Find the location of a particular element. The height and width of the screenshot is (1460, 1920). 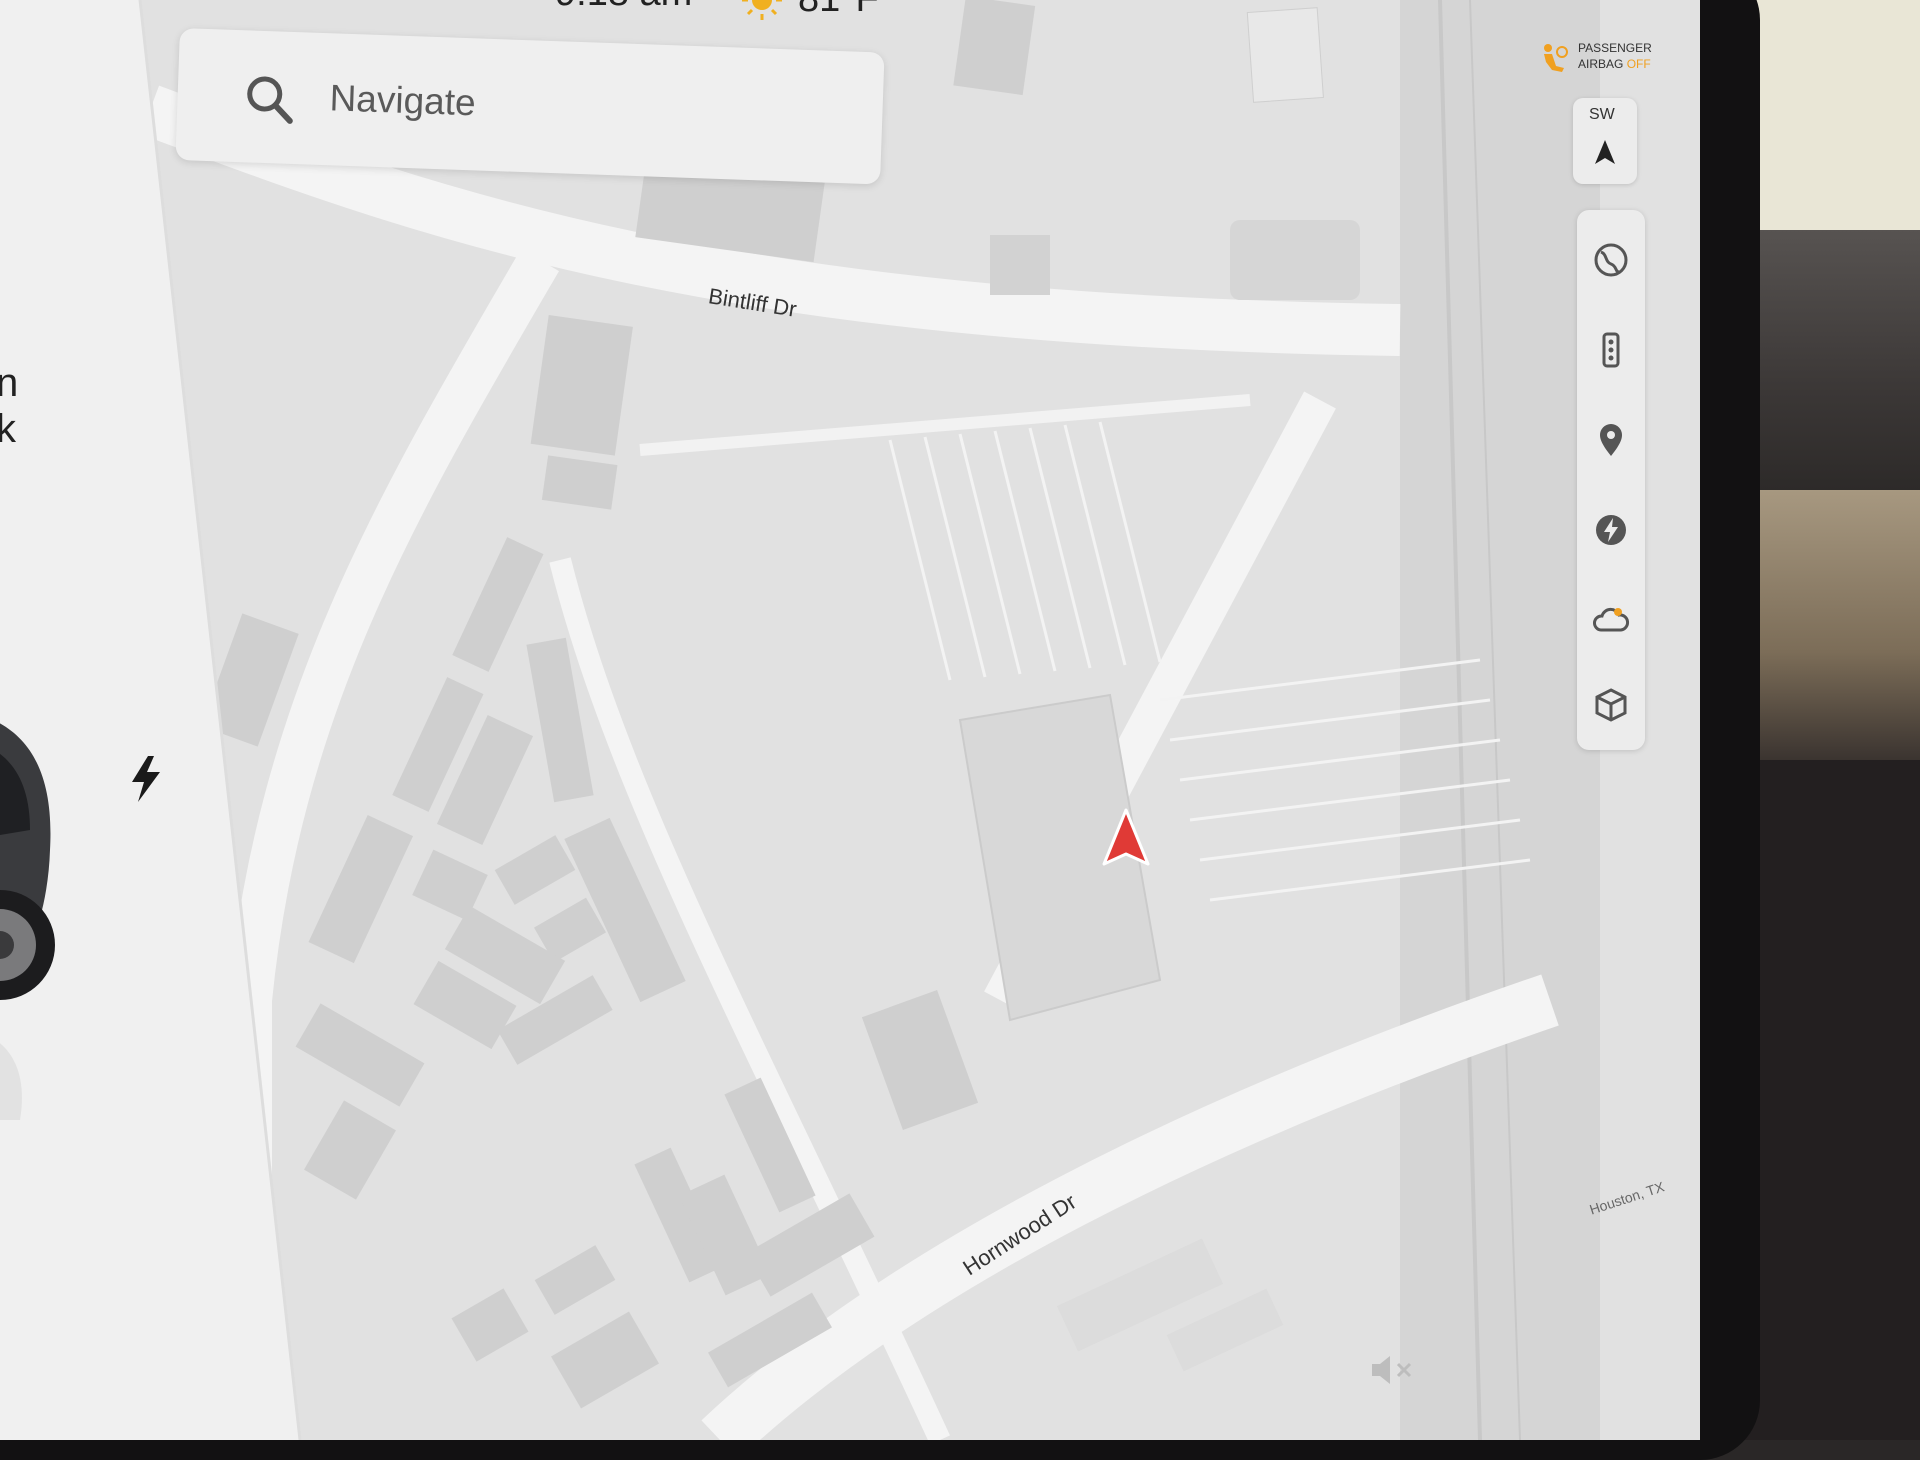

mute-icon is located at coordinates (1392, 1370).